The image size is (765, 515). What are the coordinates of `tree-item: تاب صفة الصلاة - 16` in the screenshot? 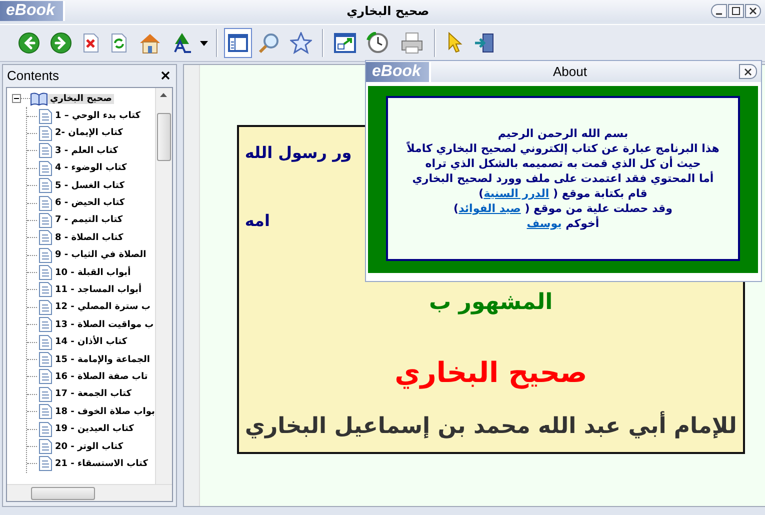 It's located at (101, 377).